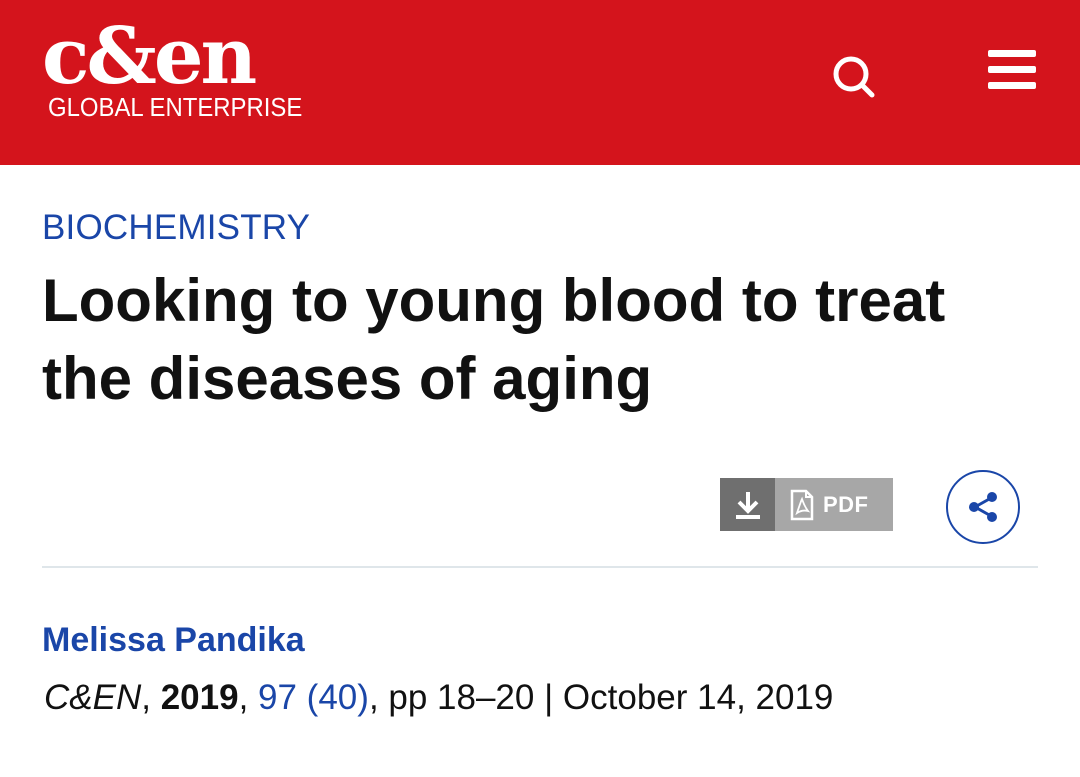  I want to click on download-section, so click(747, 504).